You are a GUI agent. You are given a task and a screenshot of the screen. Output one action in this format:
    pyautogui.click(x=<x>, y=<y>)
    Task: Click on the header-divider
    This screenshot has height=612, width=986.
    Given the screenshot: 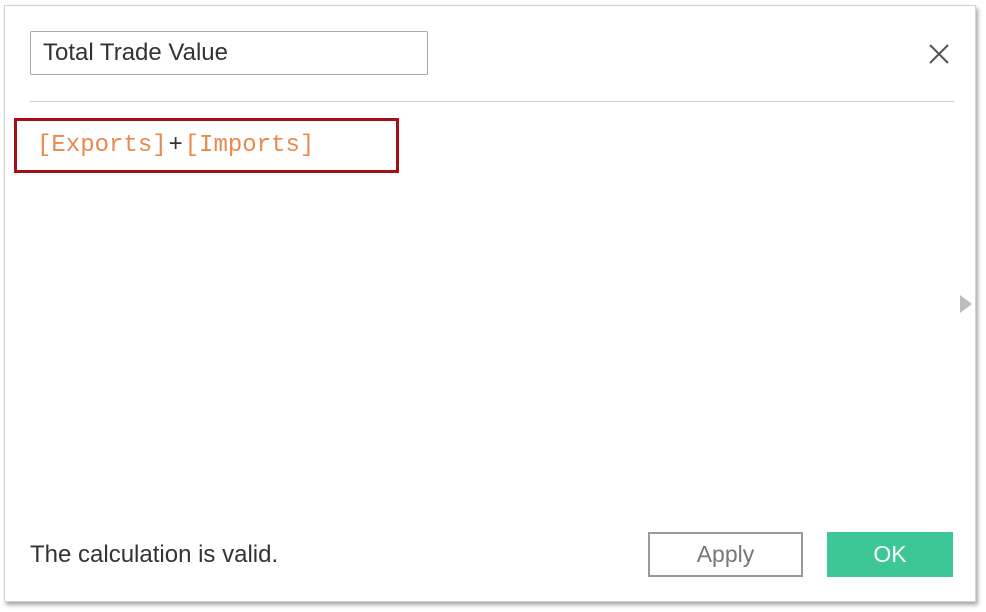 What is the action you would take?
    pyautogui.click(x=492, y=101)
    